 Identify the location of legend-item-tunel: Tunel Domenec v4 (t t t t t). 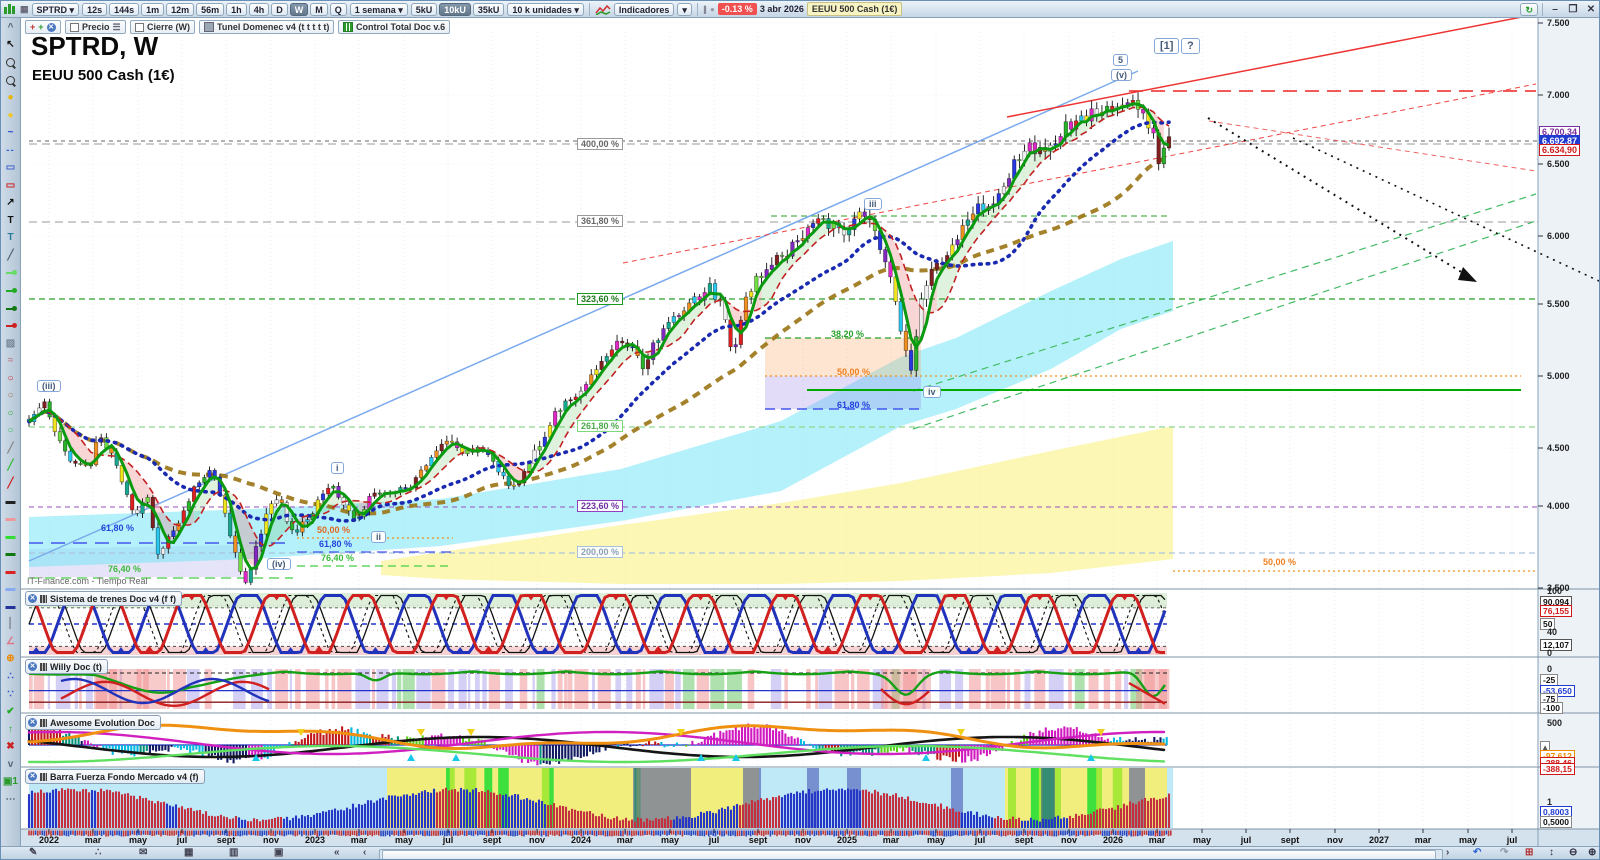
(267, 27).